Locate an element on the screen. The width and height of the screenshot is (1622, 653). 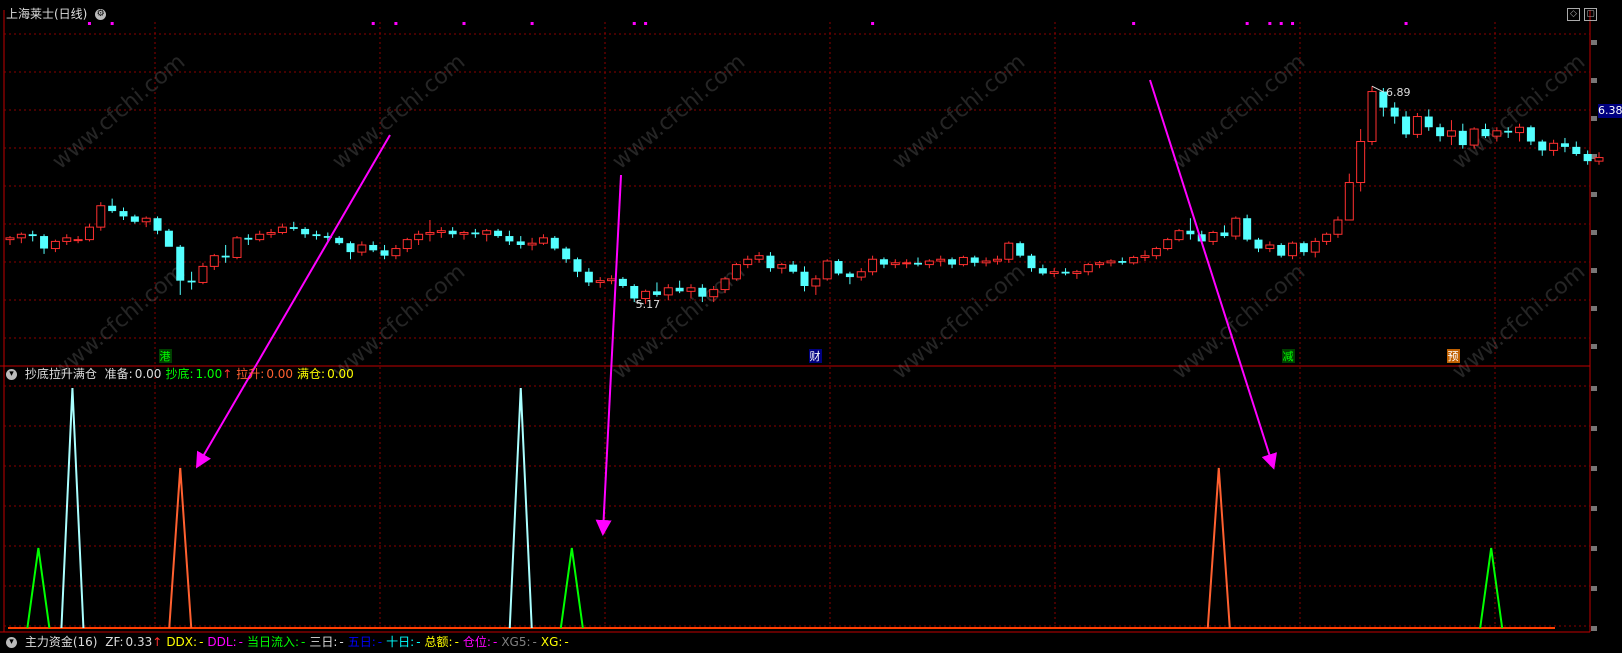
bottom-field: 总额: - is located at coordinates (442, 642).